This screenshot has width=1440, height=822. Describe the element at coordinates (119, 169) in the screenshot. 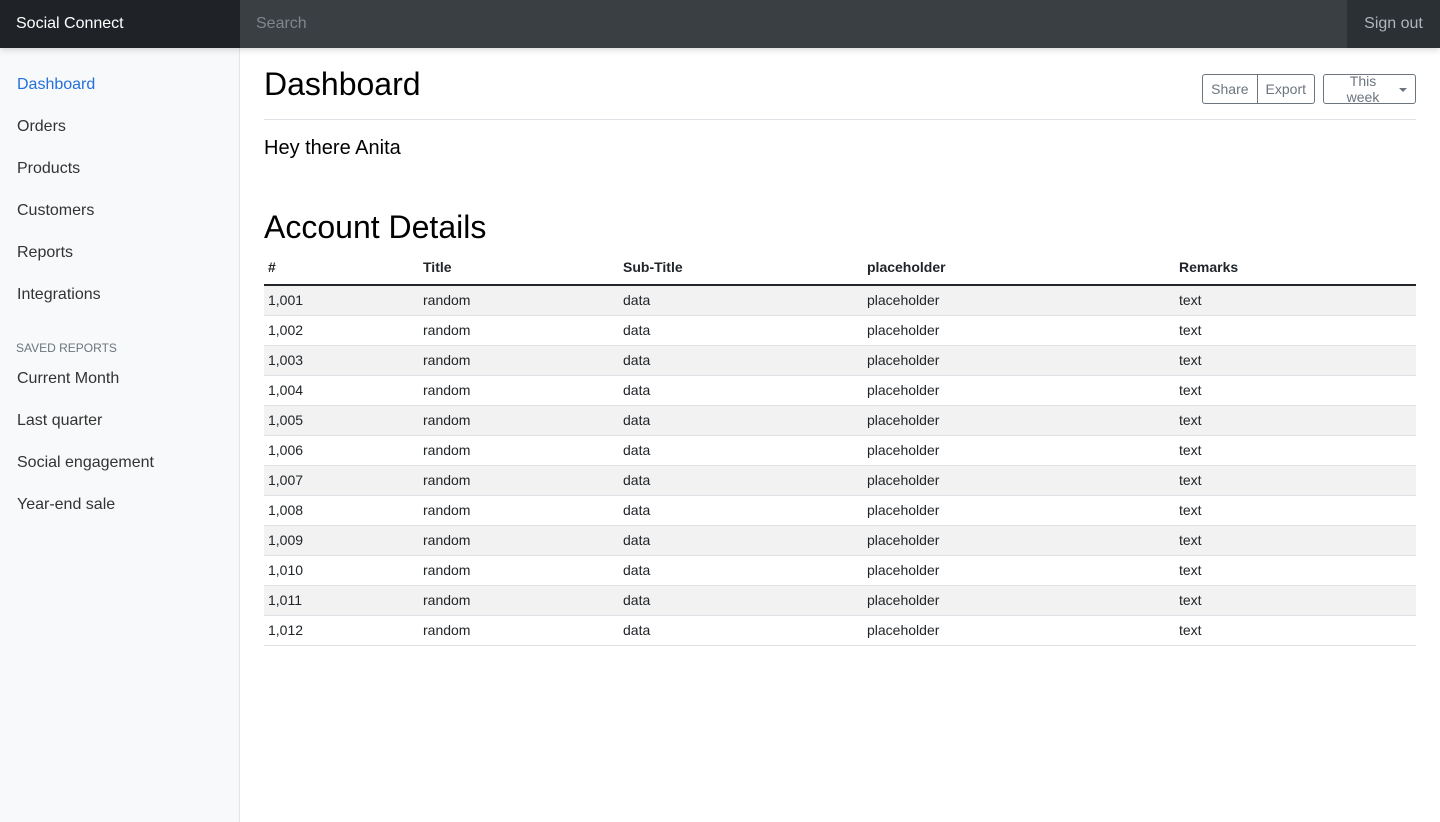

I see `sidebar-item-products: Products` at that location.